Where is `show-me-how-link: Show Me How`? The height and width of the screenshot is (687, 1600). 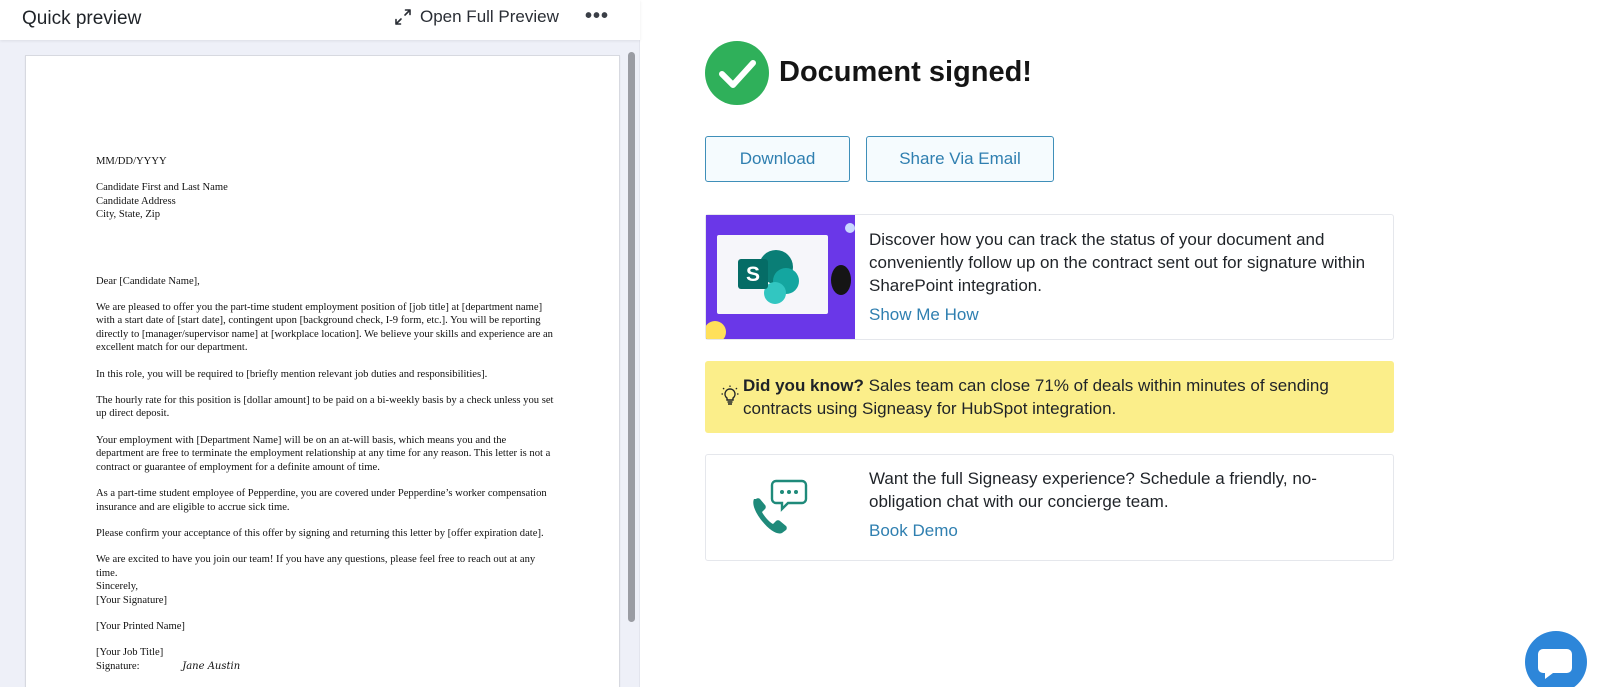 show-me-how-link: Show Me How is located at coordinates (924, 315).